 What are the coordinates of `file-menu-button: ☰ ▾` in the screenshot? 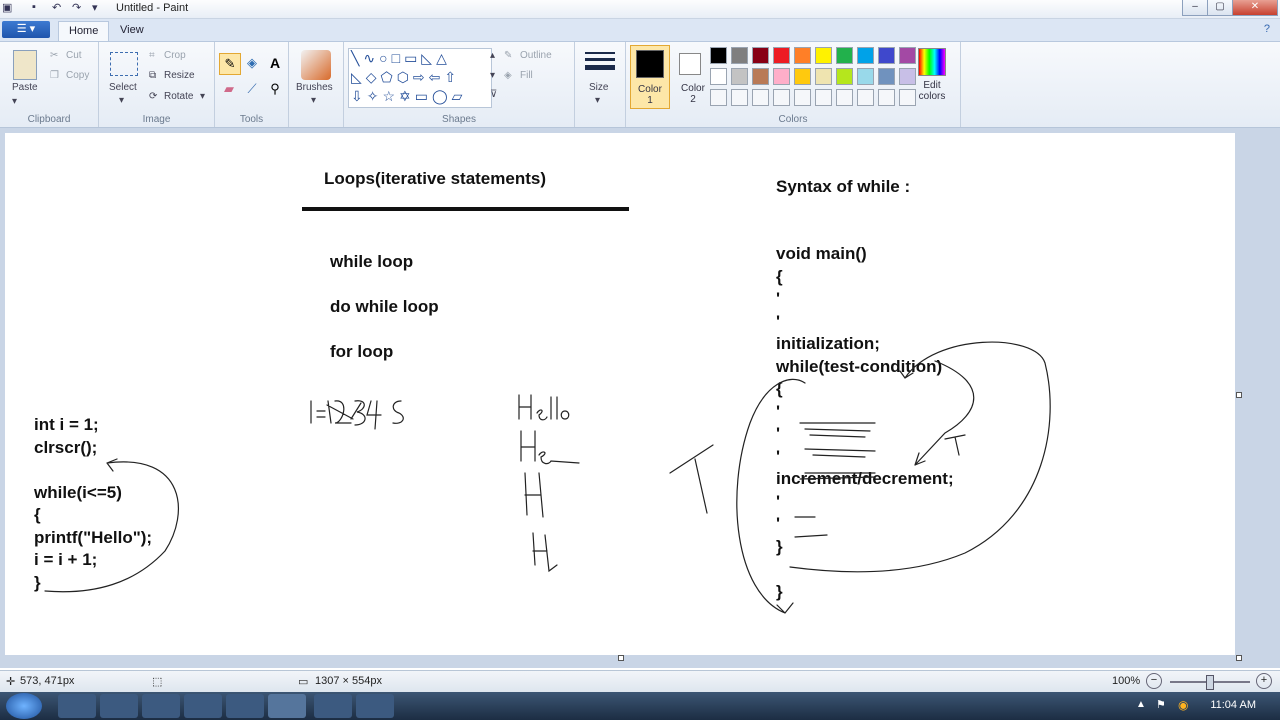 It's located at (26, 29).